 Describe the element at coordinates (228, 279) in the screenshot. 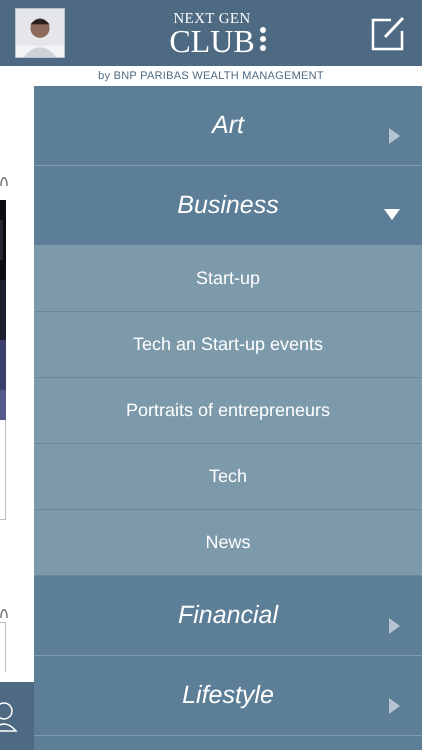

I see `subcategory-item: Start-up` at that location.